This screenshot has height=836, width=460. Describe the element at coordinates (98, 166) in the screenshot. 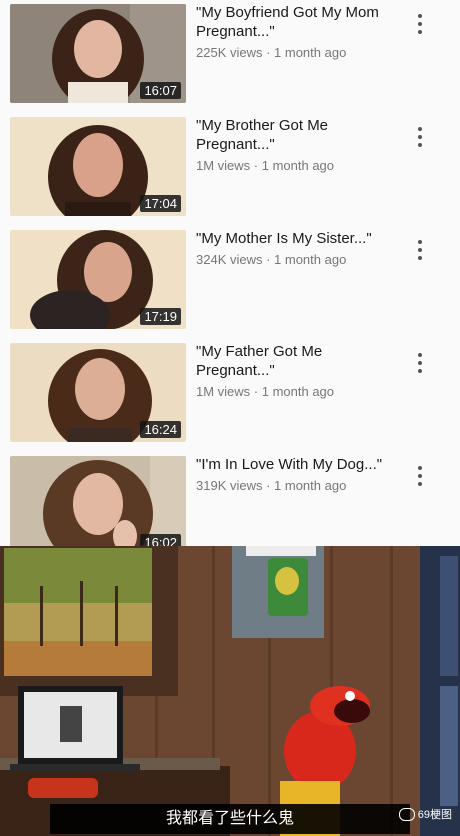

I see `video-thumbnail: 17:04` at that location.